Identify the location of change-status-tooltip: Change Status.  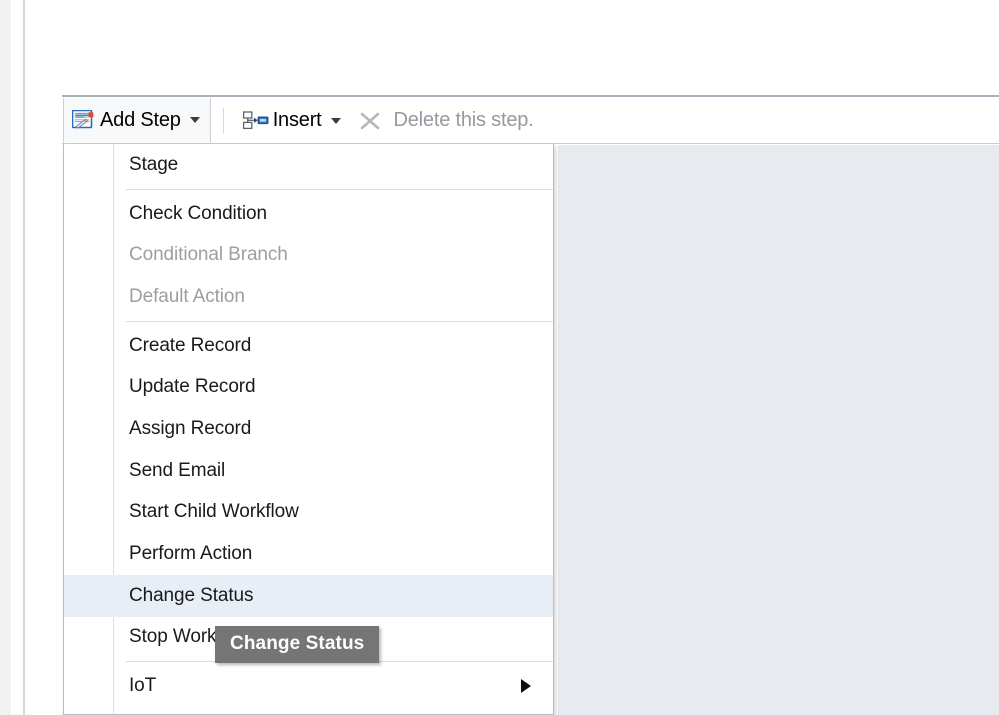
(297, 644).